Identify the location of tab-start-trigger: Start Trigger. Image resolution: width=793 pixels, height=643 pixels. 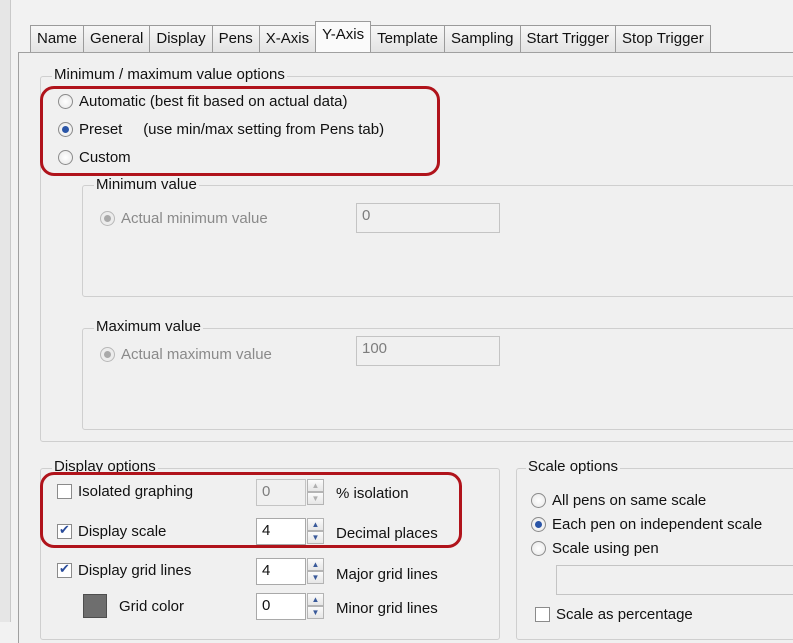
(568, 38).